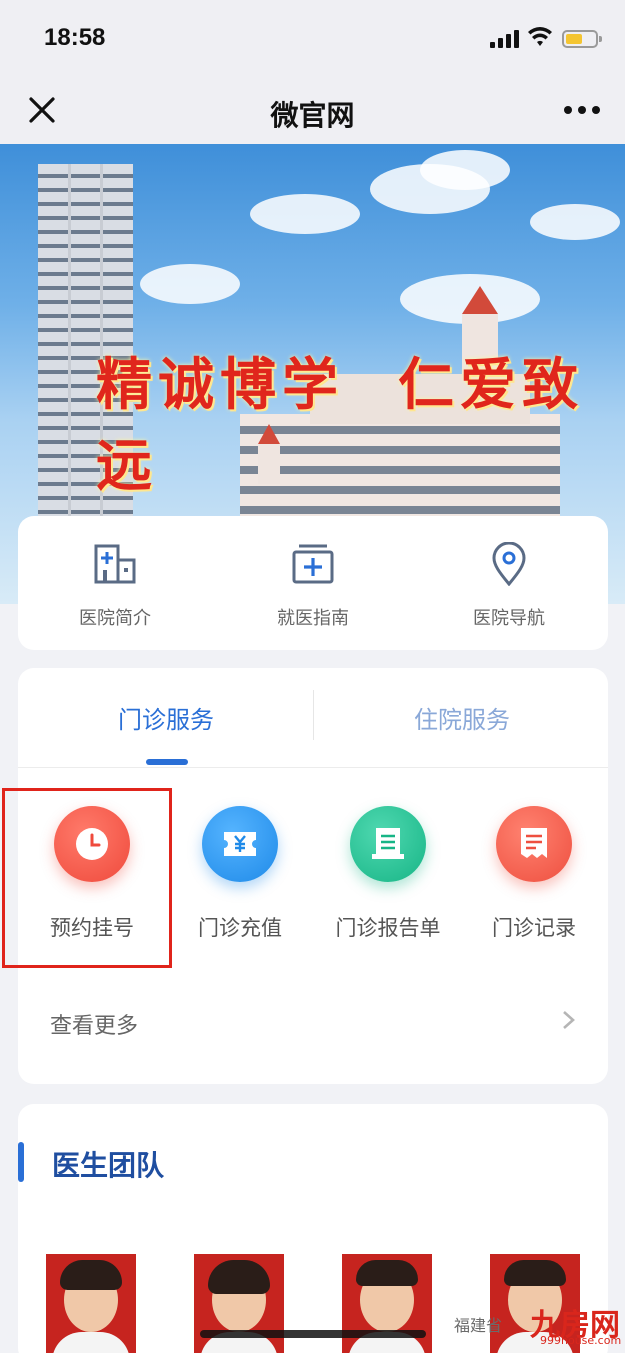 The height and width of the screenshot is (1353, 625). Describe the element at coordinates (115, 586) in the screenshot. I see `hospital-intro-link: 医院简介` at that location.